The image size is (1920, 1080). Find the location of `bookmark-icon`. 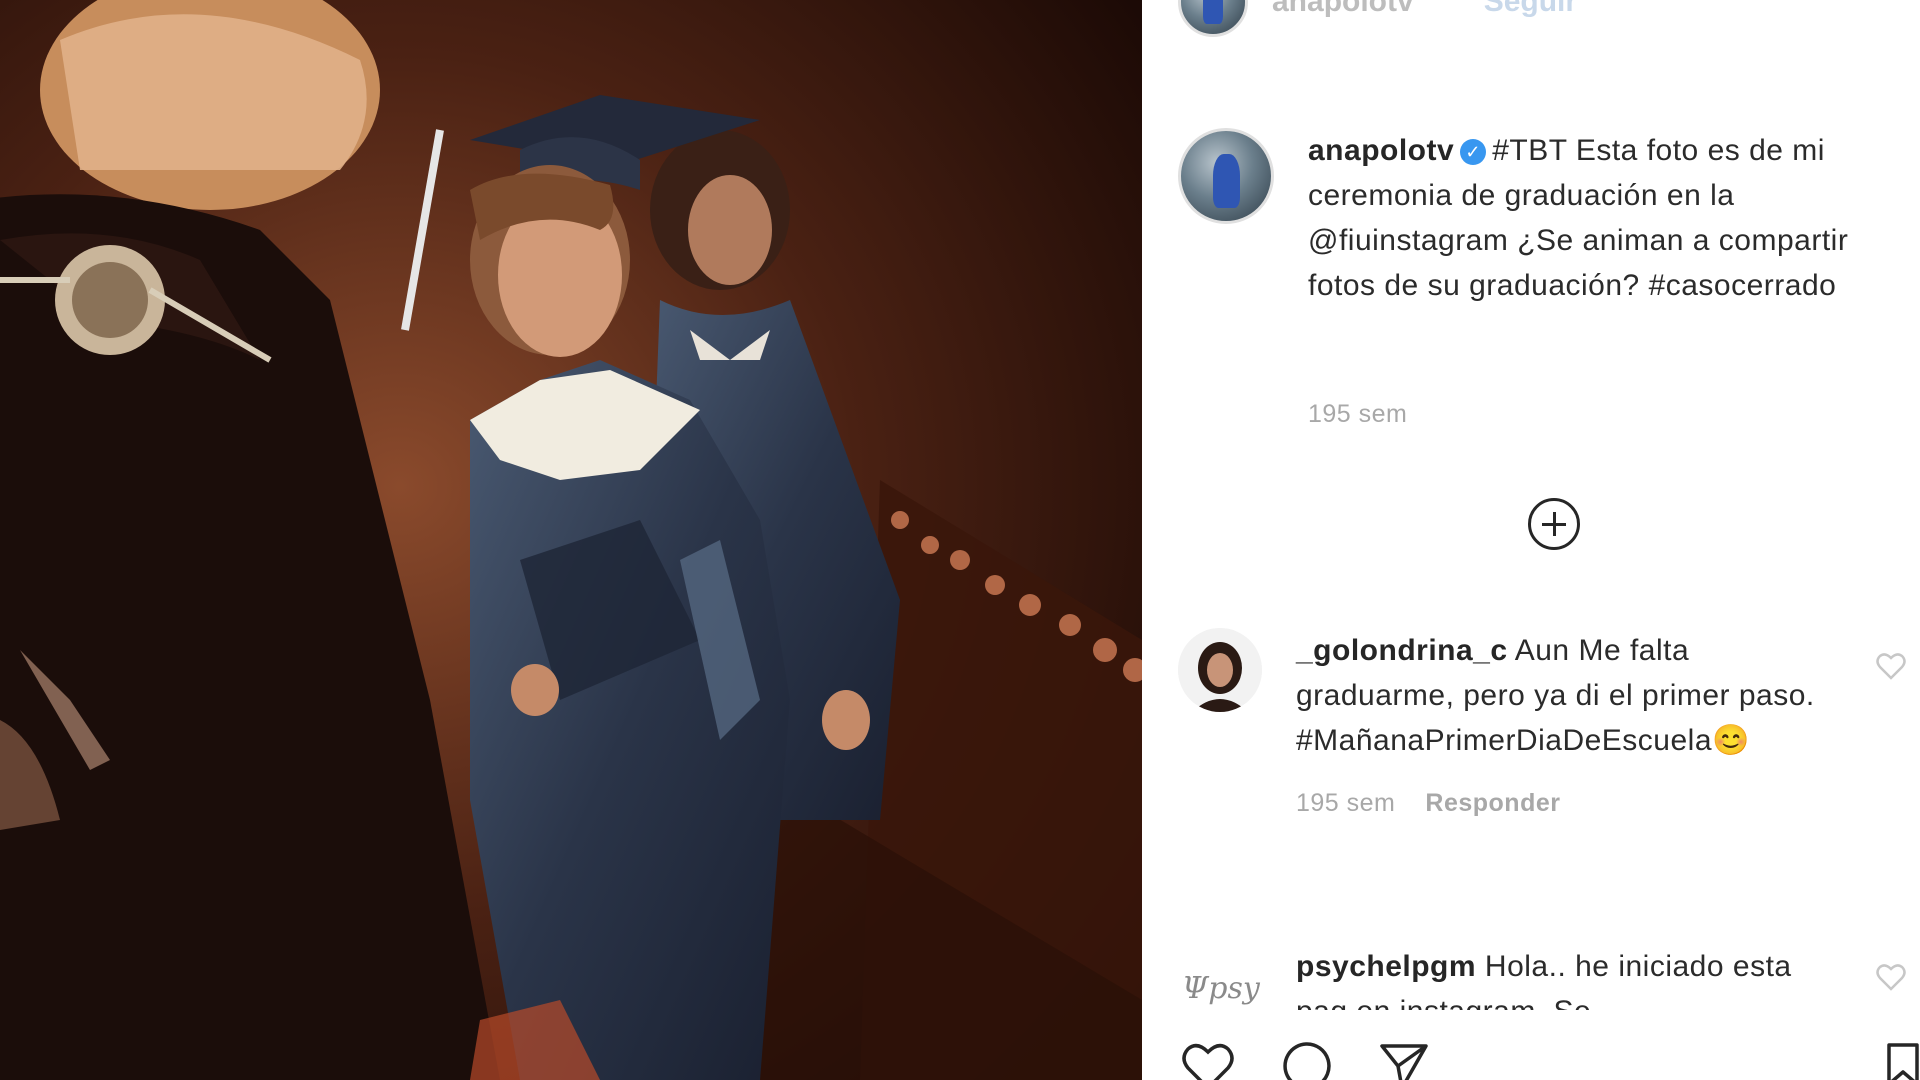

bookmark-icon is located at coordinates (1903, 1061).